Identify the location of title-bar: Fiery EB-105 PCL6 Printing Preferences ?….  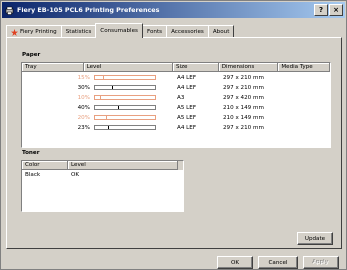
(173, 10).